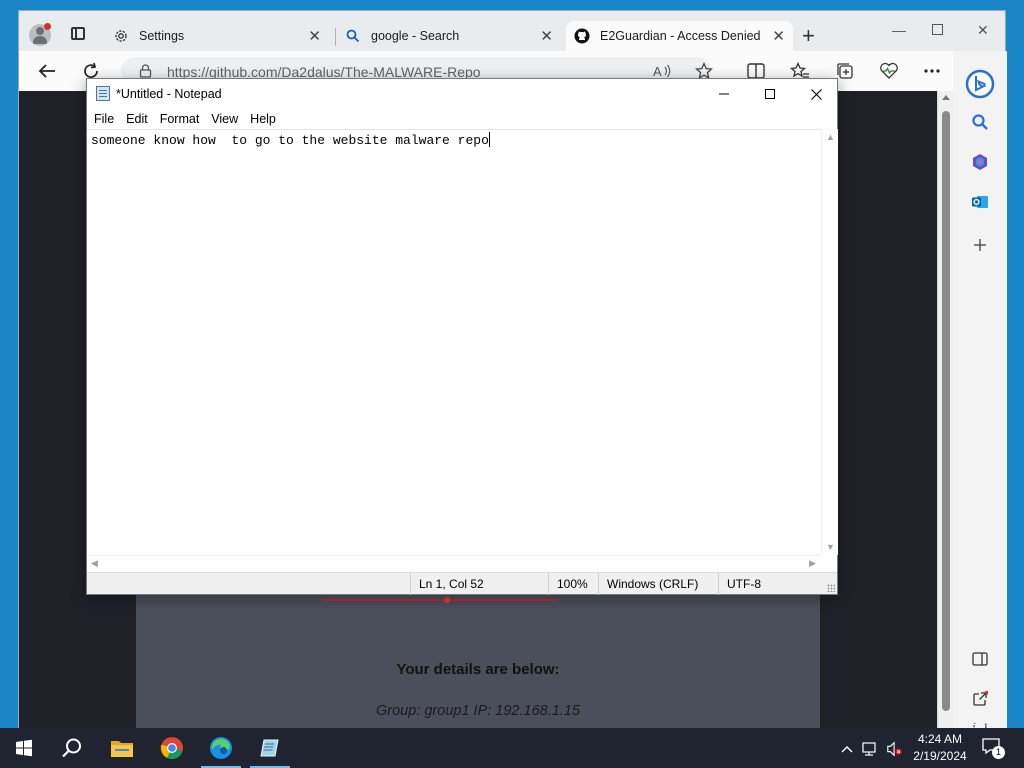 Image resolution: width=1024 pixels, height=768 pixels. I want to click on scroll-left-arrow-icon: ◀, so click(94, 563).